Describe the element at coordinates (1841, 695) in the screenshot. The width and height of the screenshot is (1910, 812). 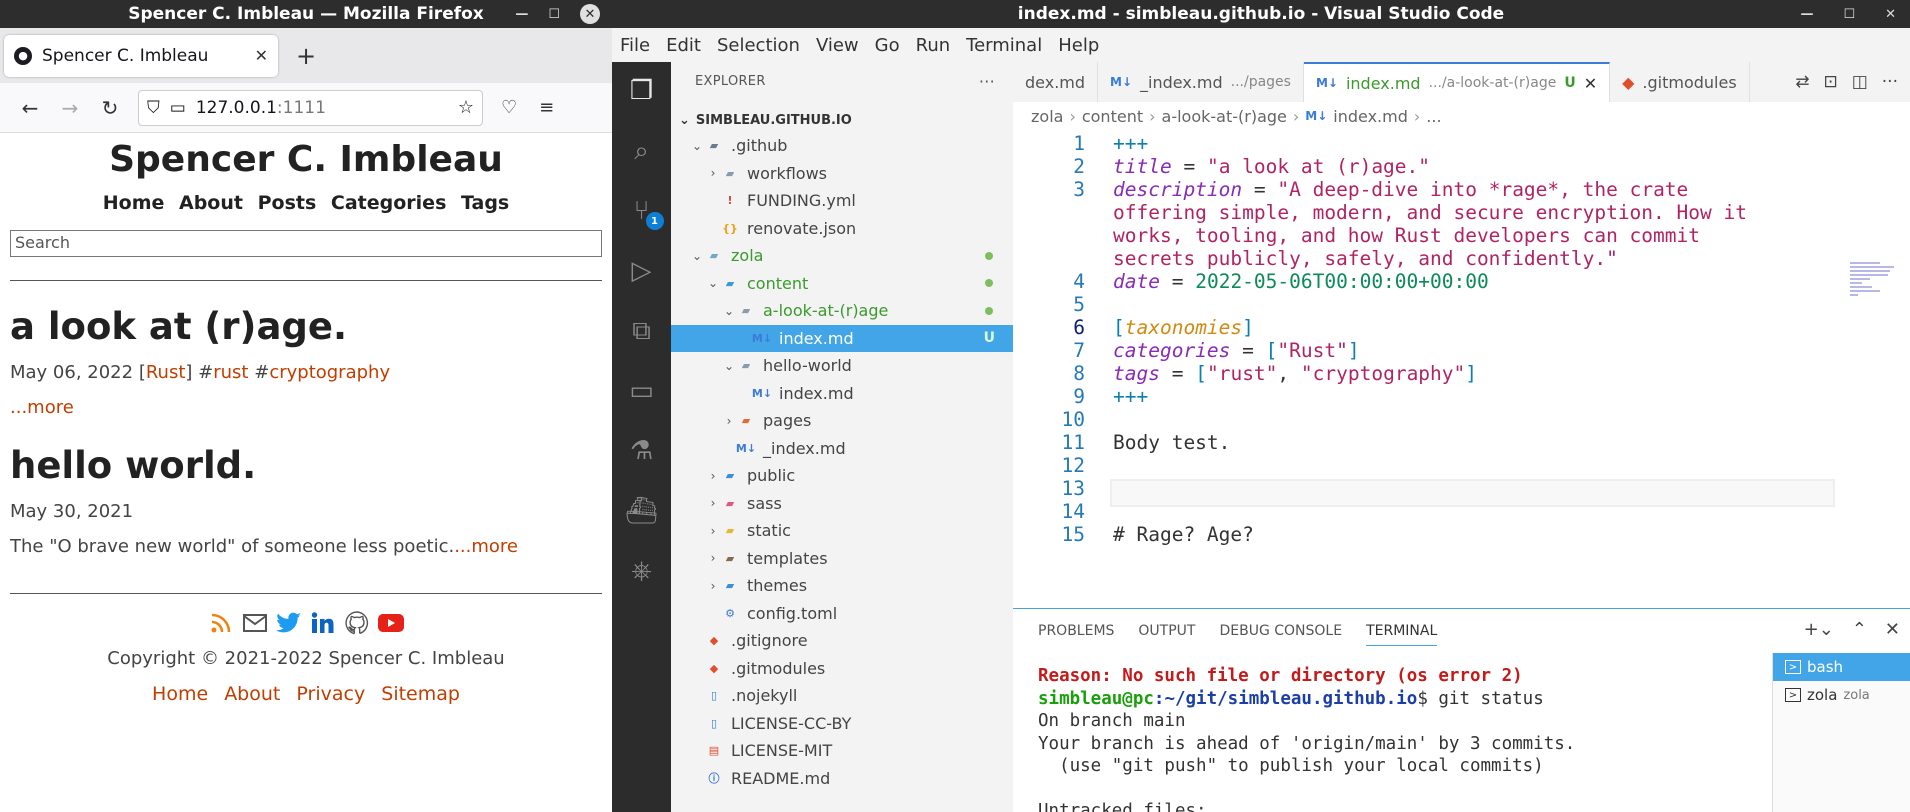
I see `terminal-item-zola: > zola zola` at that location.